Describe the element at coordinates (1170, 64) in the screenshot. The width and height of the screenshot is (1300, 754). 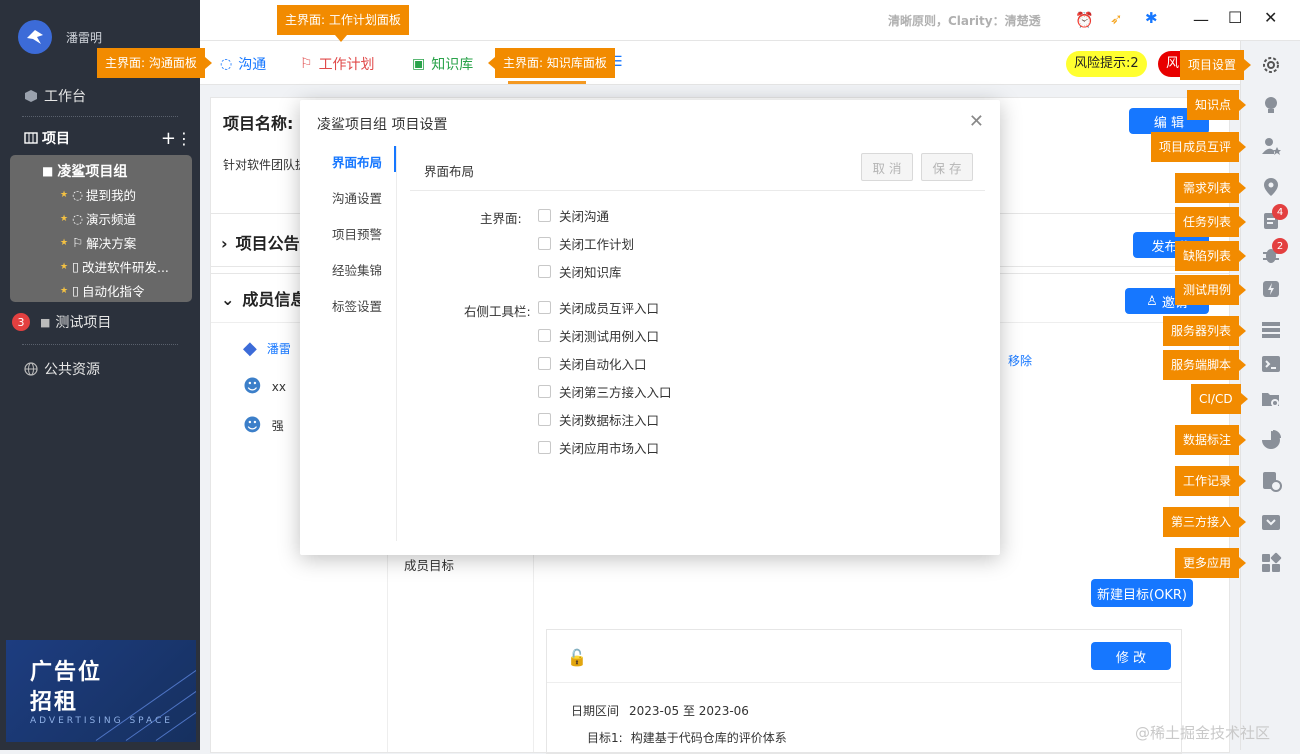
I see `risk-badge-2: 风` at that location.